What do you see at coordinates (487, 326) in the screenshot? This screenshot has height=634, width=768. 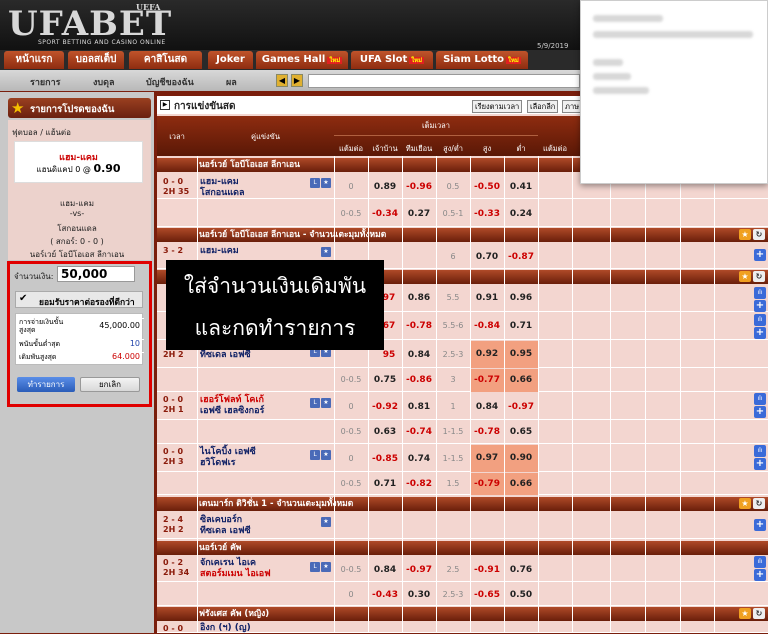 I see `odds-over: -0.84` at bounding box center [487, 326].